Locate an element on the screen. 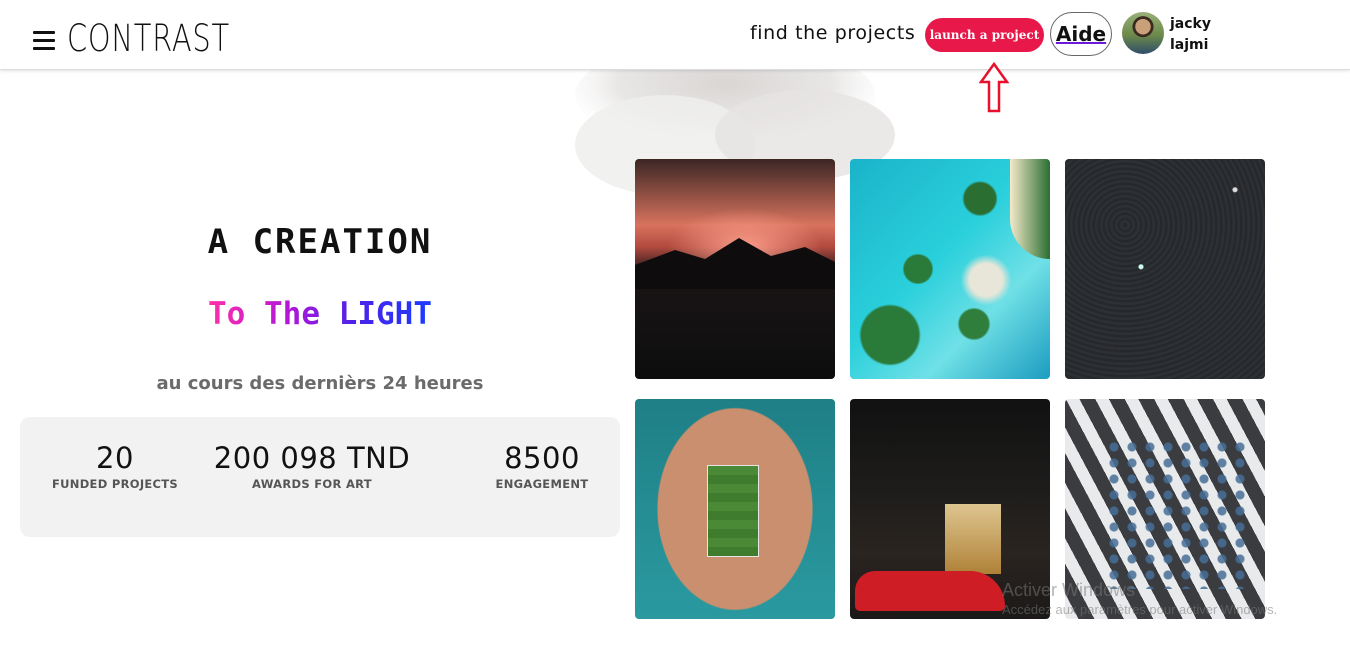  user-name: jacky lajmi is located at coordinates (1200, 35).